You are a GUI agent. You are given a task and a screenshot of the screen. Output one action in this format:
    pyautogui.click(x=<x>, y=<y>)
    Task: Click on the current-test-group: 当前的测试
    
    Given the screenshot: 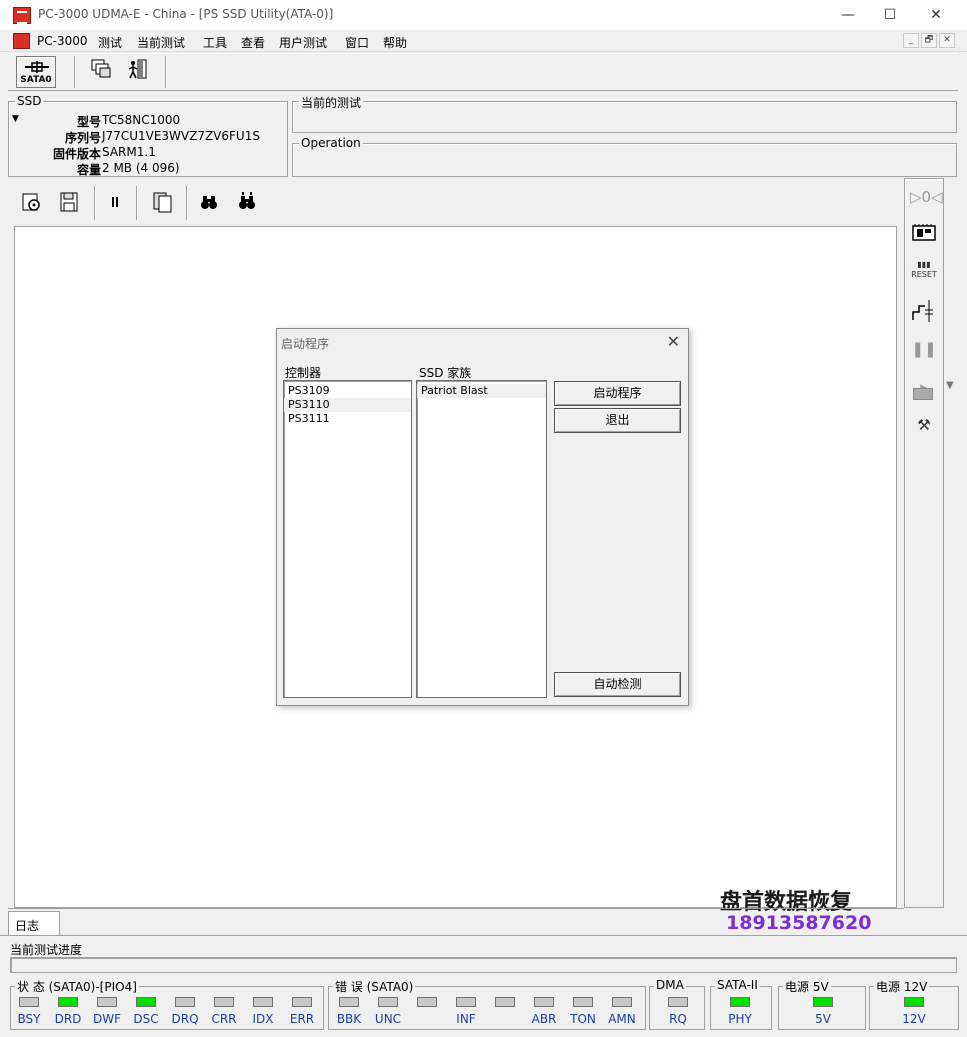 What is the action you would take?
    pyautogui.click(x=624, y=113)
    